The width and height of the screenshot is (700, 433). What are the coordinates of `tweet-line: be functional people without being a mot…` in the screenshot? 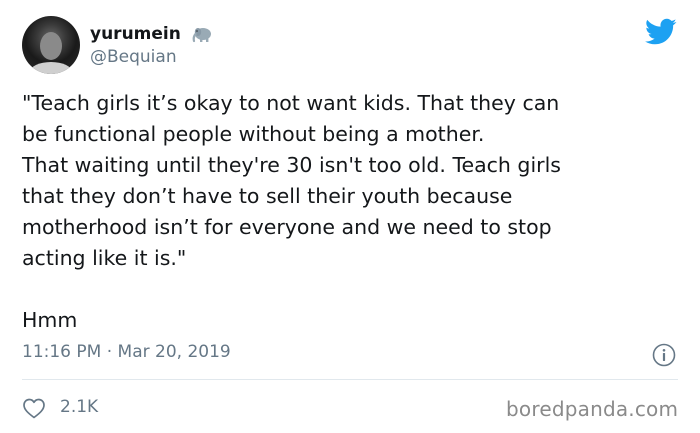 It's located at (253, 134).